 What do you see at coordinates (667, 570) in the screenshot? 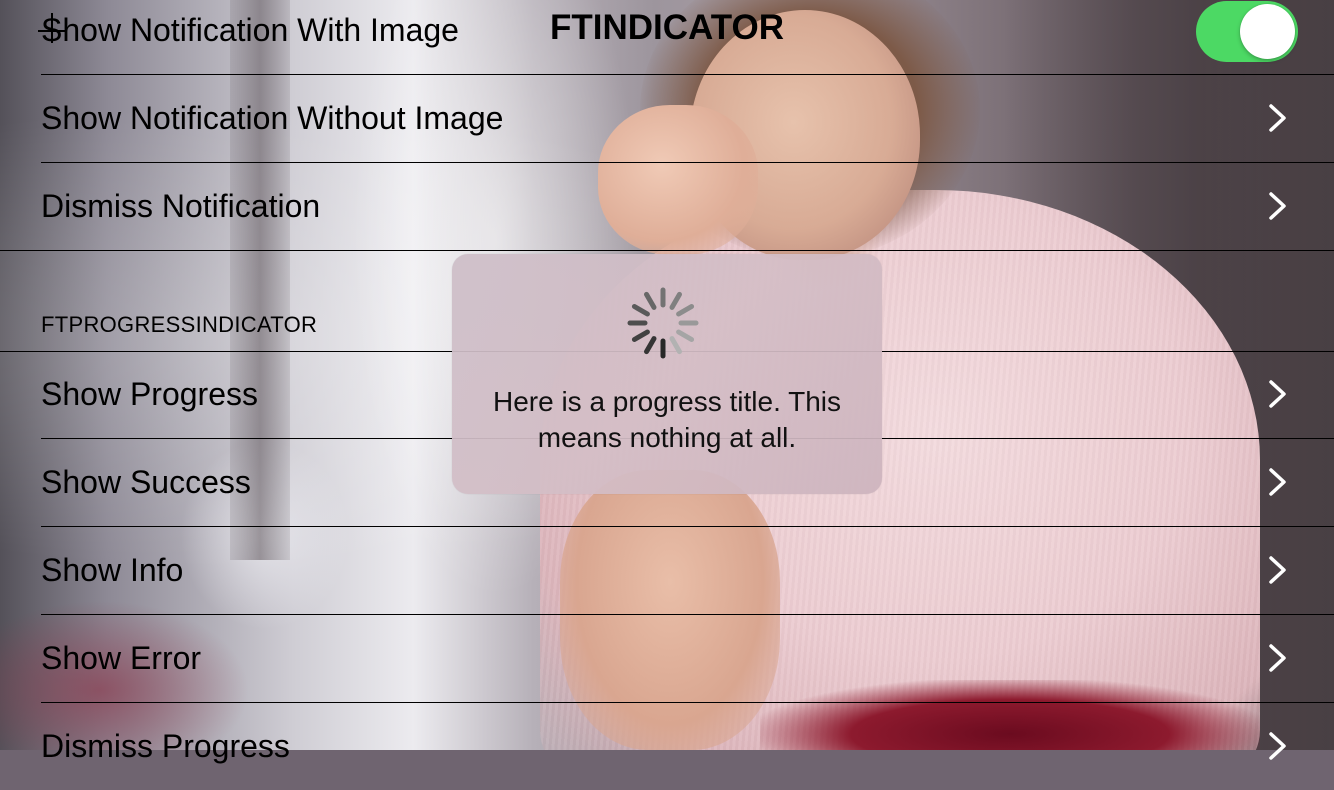
I see `row-show-info: Show Info` at bounding box center [667, 570].